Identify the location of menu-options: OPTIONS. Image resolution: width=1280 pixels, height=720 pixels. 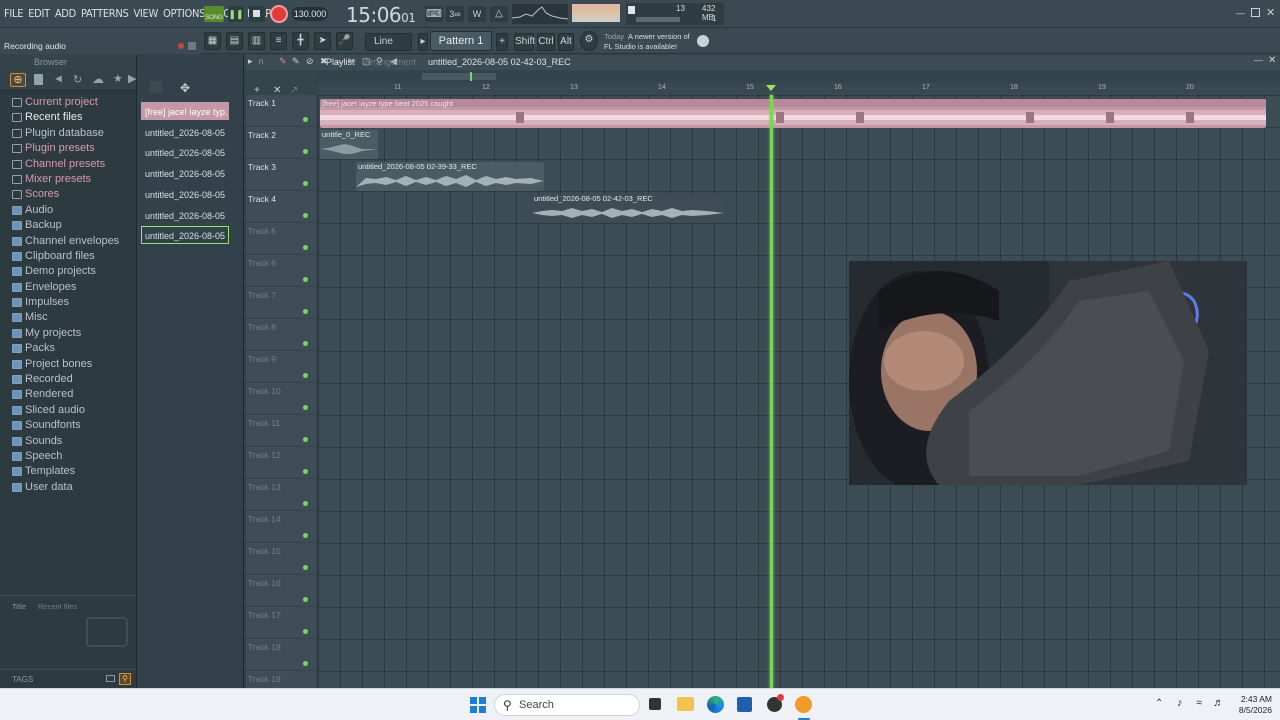
(184, 13).